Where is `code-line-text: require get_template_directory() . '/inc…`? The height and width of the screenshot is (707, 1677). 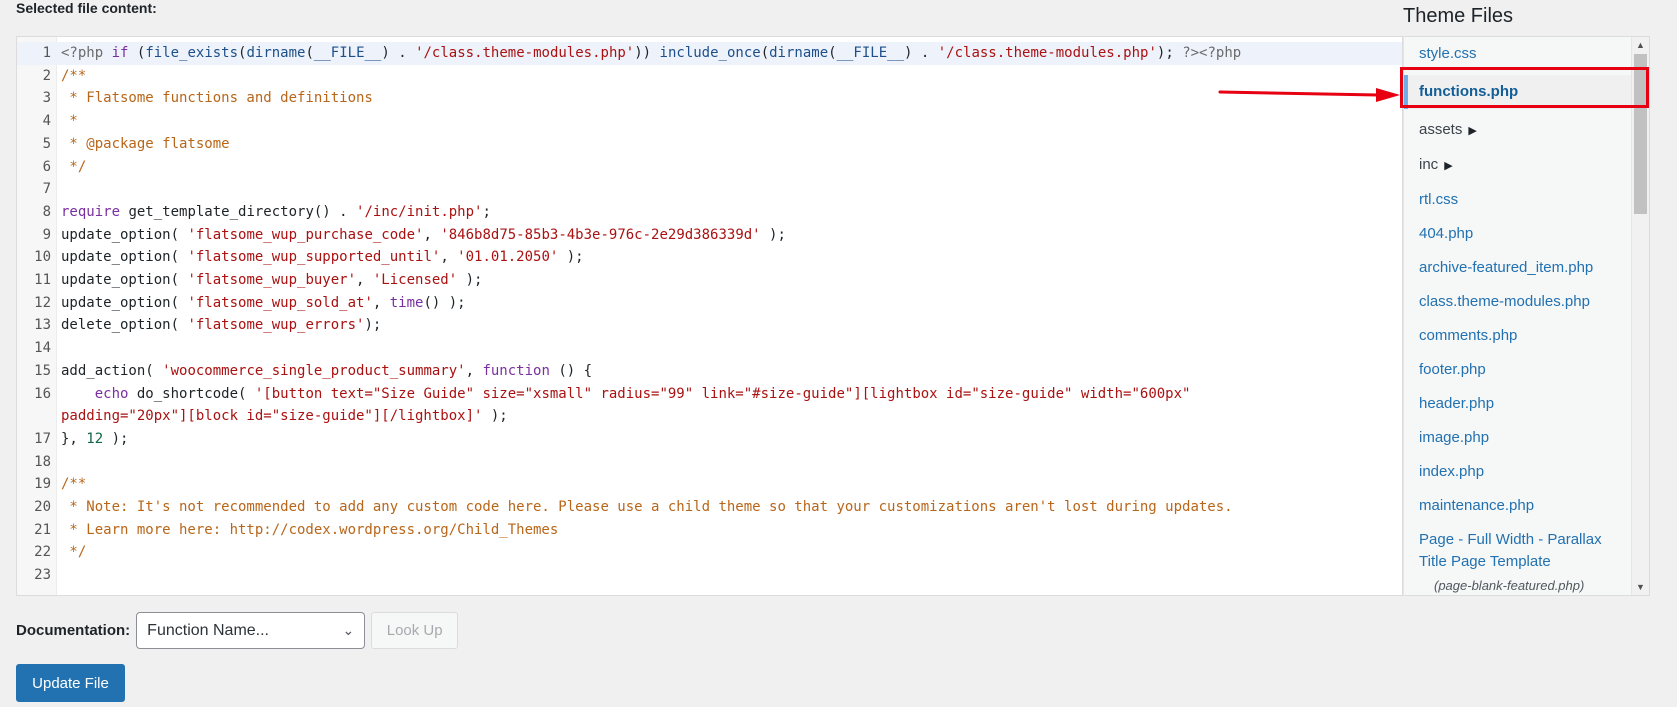
code-line-text: require get_template_directory() . '/inc… is located at coordinates (731, 212).